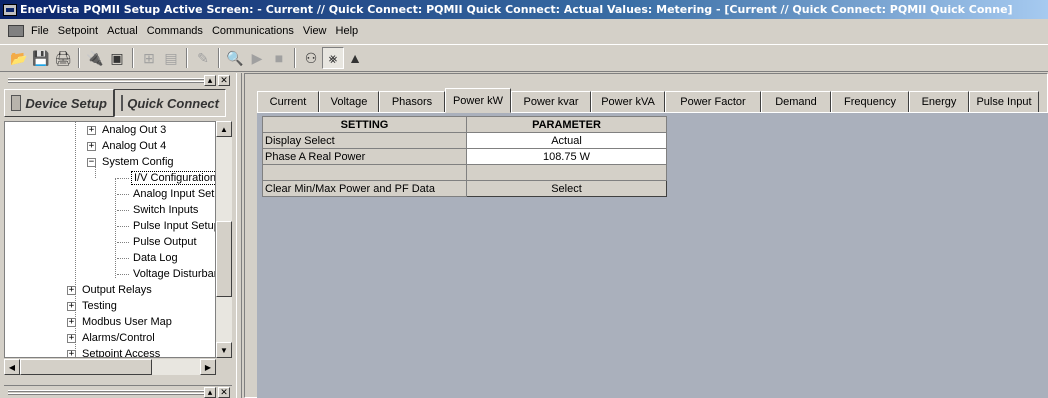 The height and width of the screenshot is (398, 1048). What do you see at coordinates (279, 58) in the screenshot?
I see `stop-icon: ■` at bounding box center [279, 58].